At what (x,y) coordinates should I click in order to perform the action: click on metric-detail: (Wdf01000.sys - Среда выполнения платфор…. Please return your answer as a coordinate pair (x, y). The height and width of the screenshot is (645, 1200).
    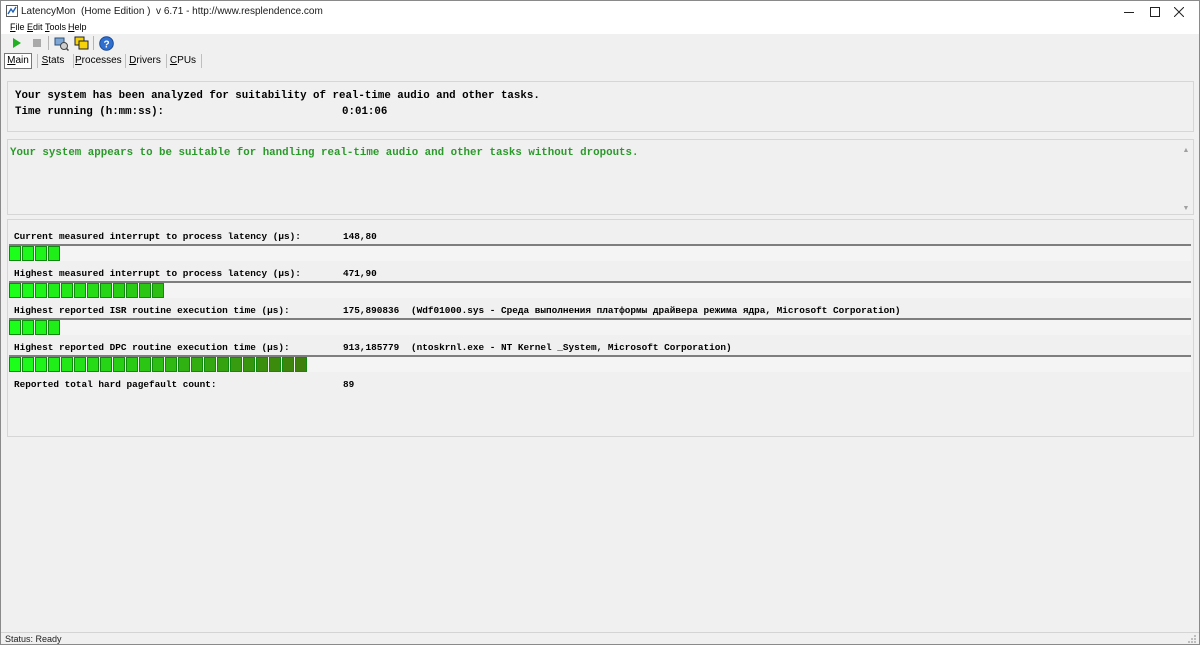
    Looking at the image, I should click on (656, 310).